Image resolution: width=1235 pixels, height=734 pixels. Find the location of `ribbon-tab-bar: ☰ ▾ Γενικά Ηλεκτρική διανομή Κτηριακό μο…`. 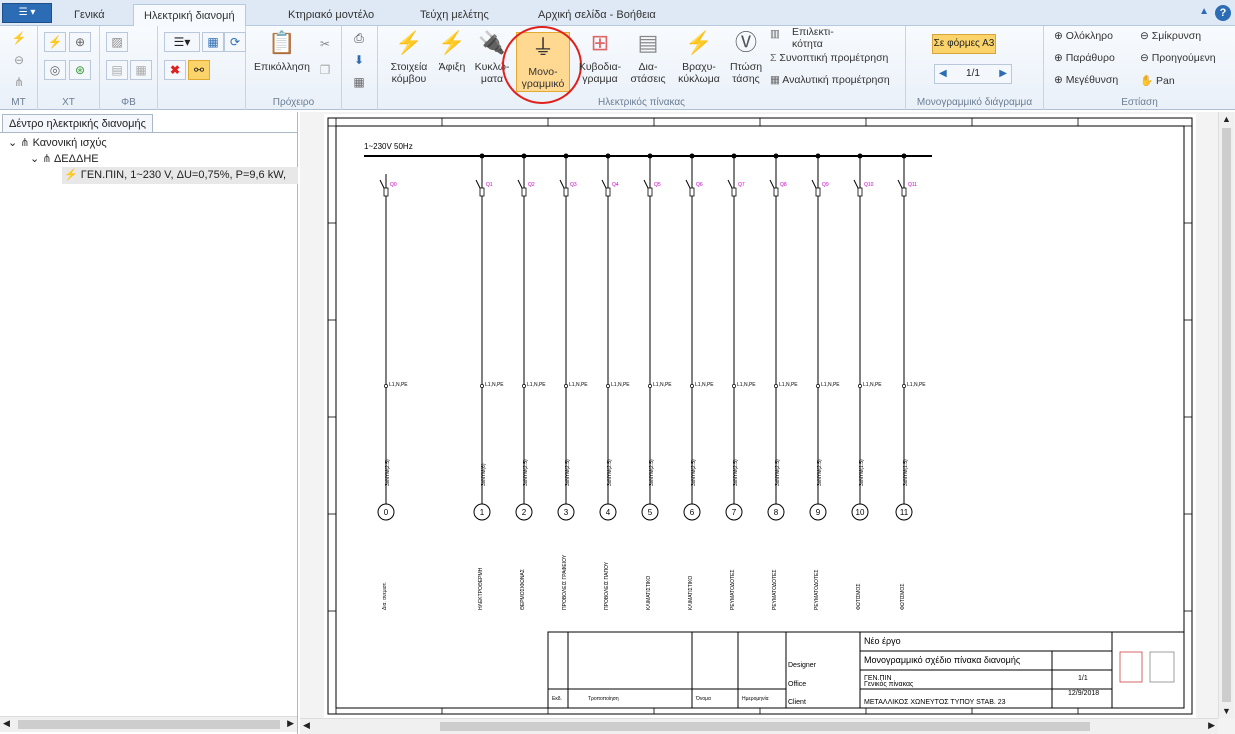

ribbon-tab-bar: ☰ ▾ Γενικά Ηλεκτρική διανομή Κτηριακό μο… is located at coordinates (617, 13).